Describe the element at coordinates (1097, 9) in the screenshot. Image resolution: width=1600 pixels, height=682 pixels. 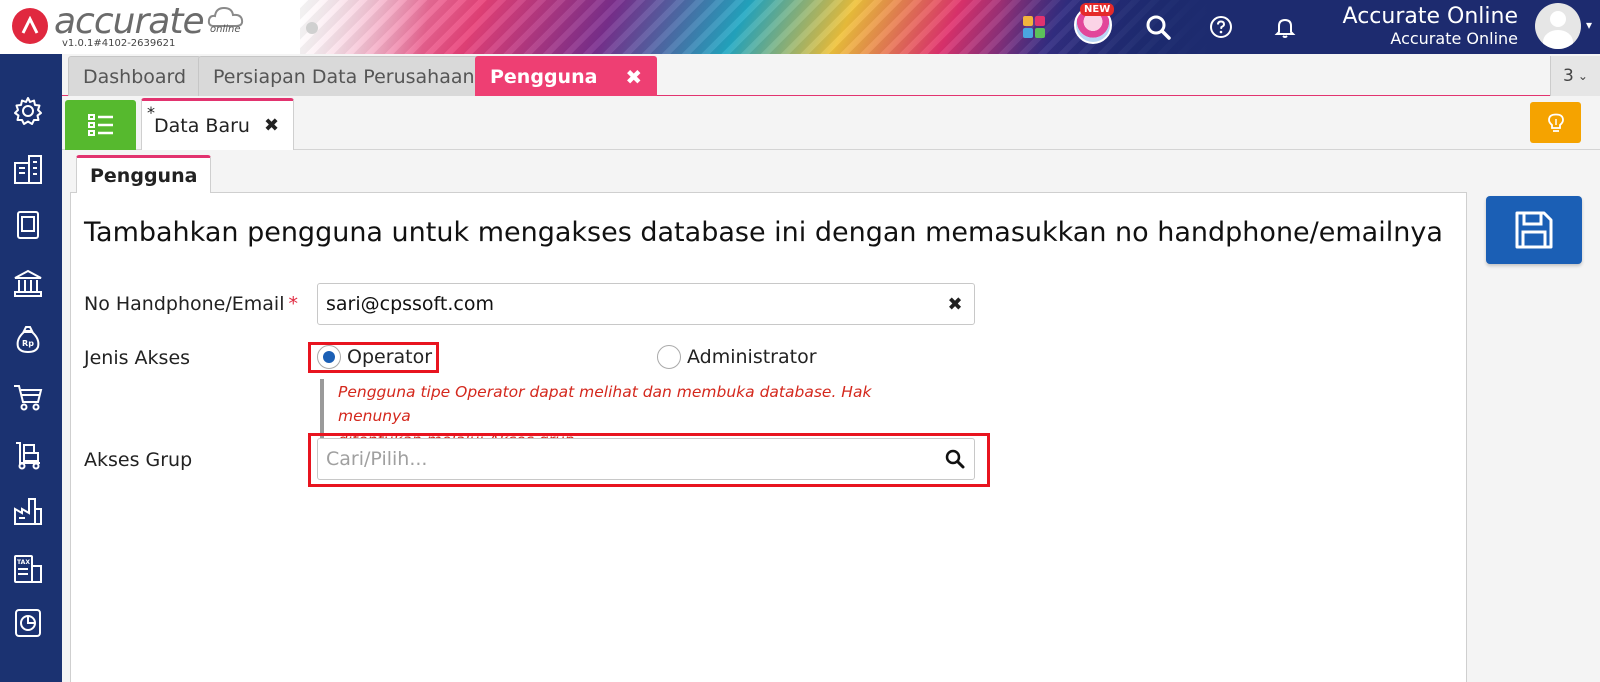
I see `new-badge: NEW` at that location.